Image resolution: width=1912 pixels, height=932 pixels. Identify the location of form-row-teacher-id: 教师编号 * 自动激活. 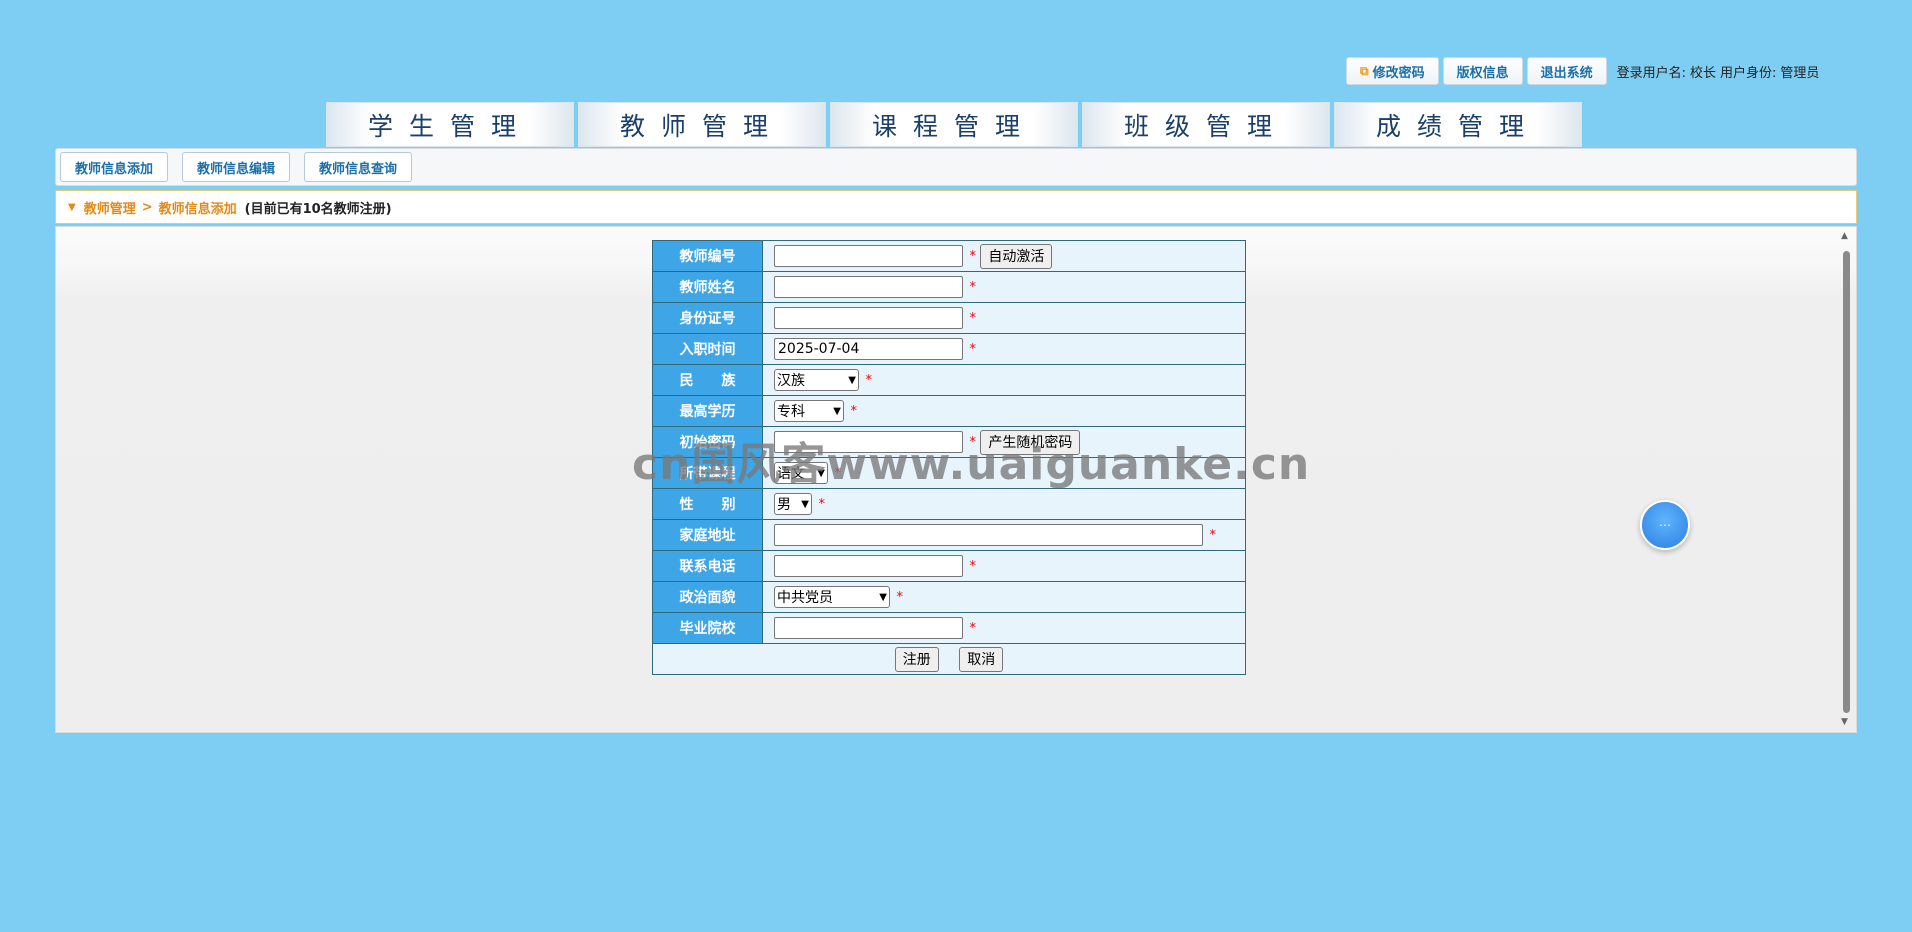
(949, 256).